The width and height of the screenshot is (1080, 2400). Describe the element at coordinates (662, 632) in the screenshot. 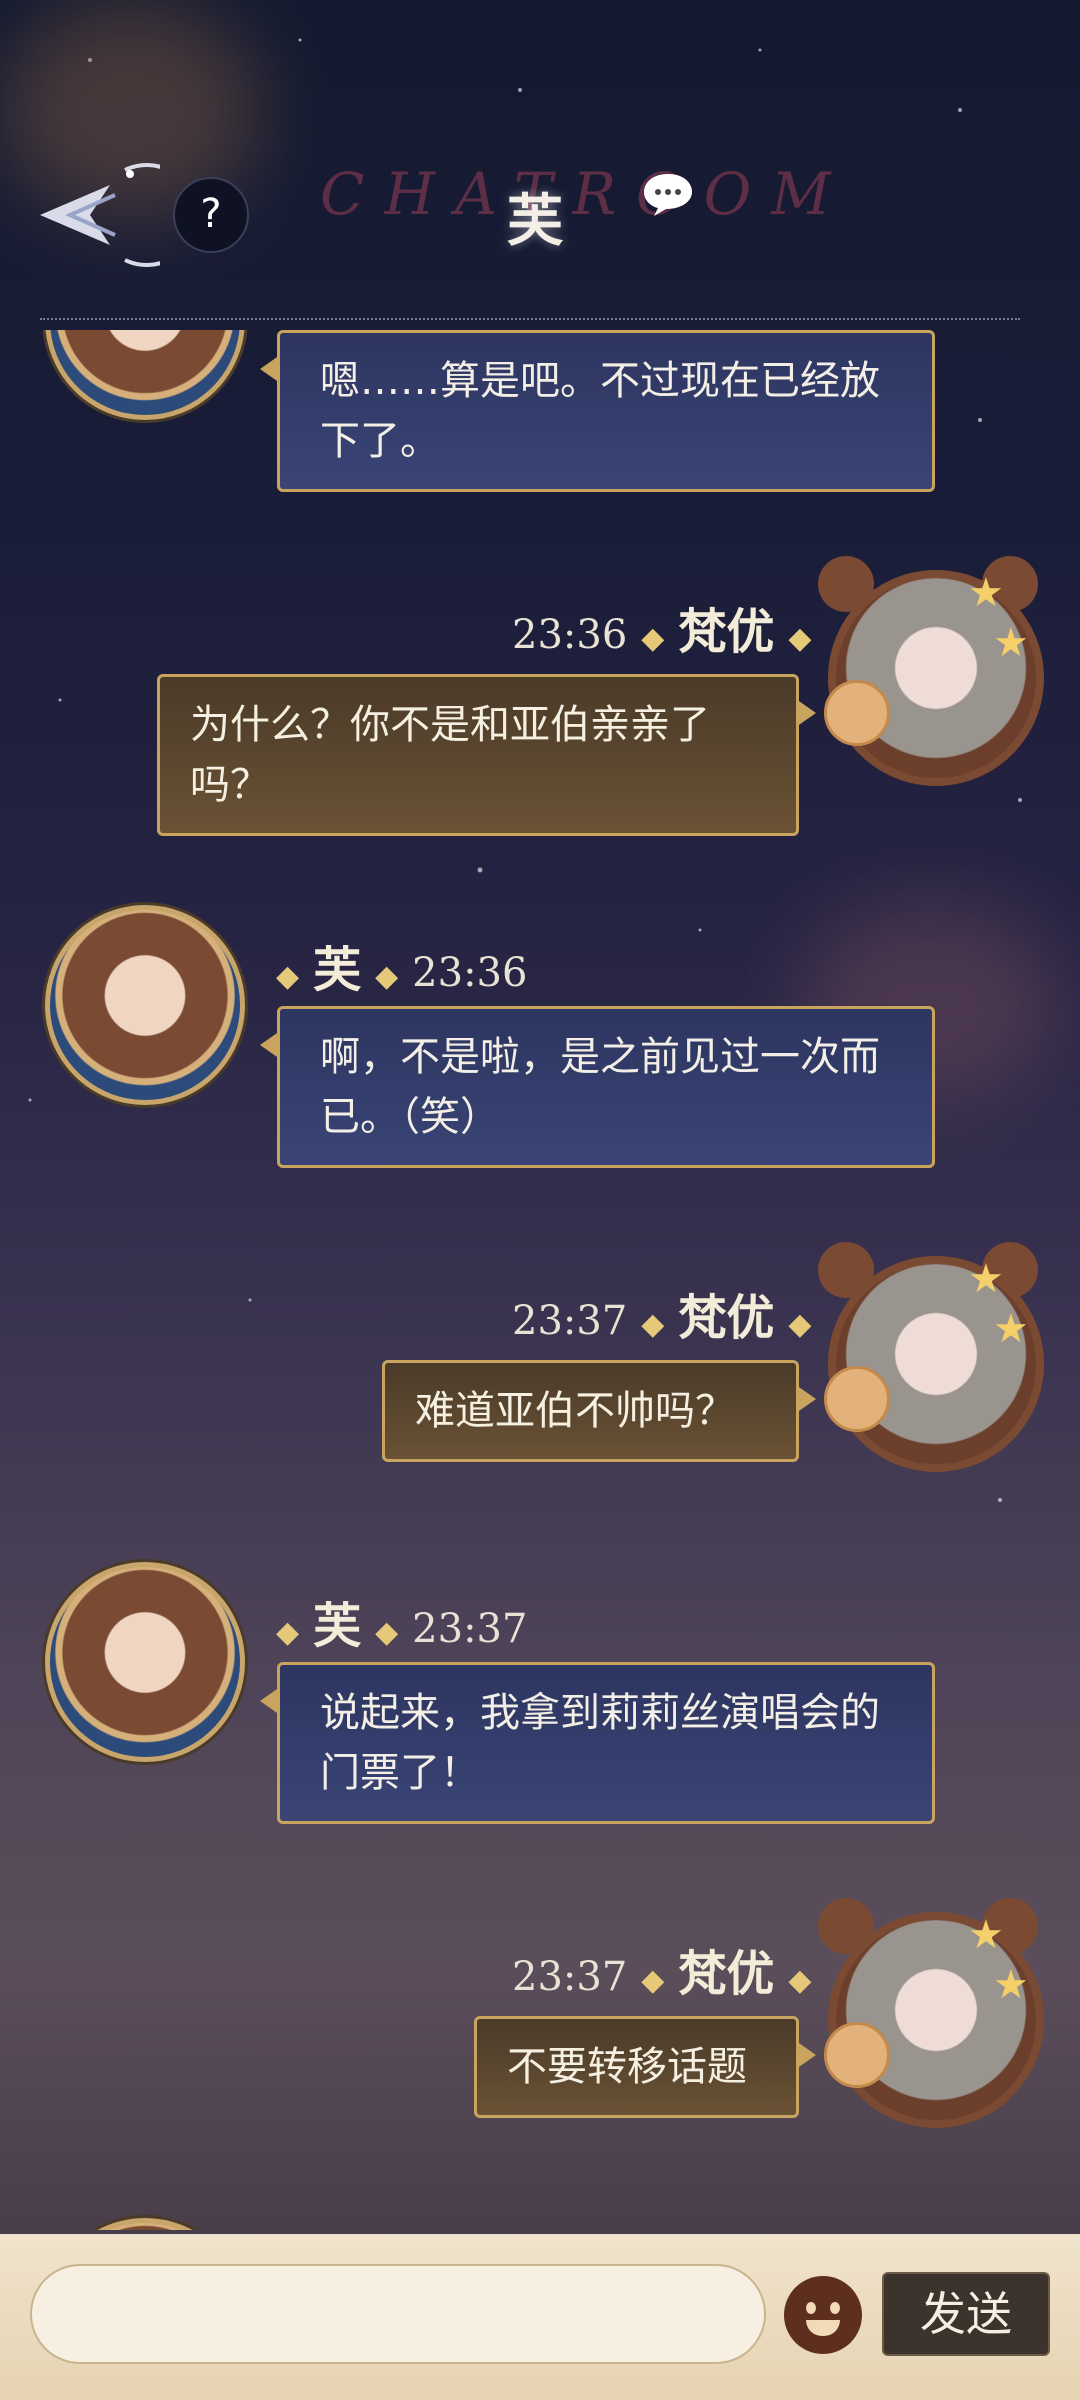

I see `message-meta-right: 23:36 ◆ 梵优 ◆` at that location.